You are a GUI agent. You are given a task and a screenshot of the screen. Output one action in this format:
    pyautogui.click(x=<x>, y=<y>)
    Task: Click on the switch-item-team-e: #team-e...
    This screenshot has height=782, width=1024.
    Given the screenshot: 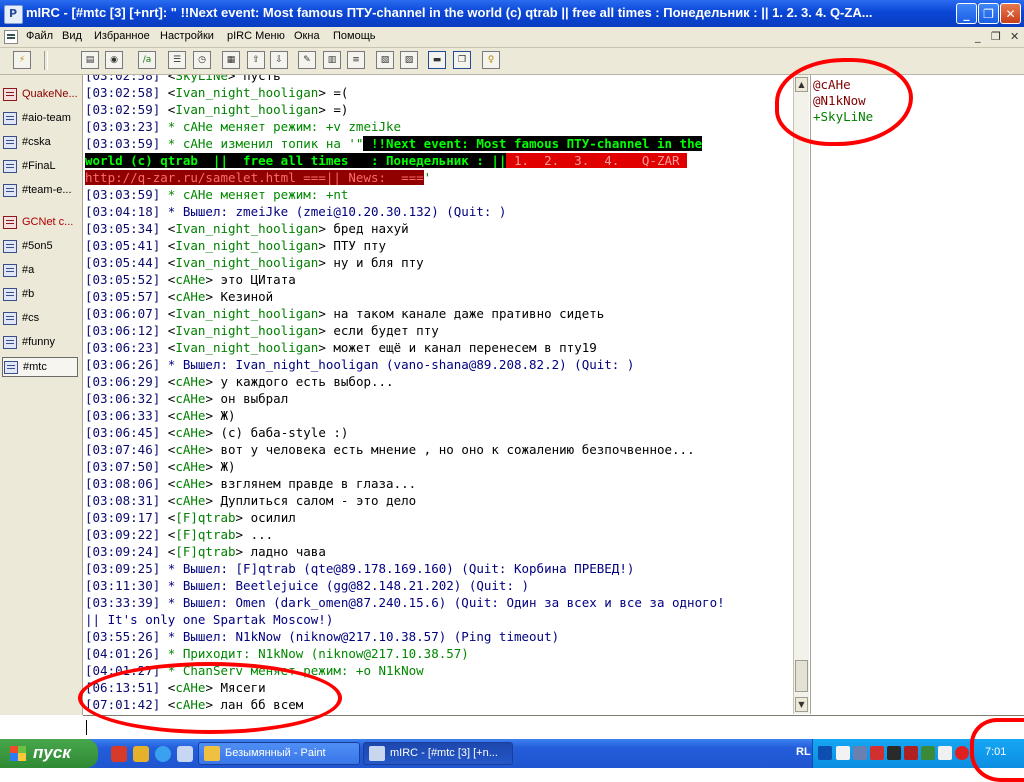 What is the action you would take?
    pyautogui.click(x=40, y=191)
    